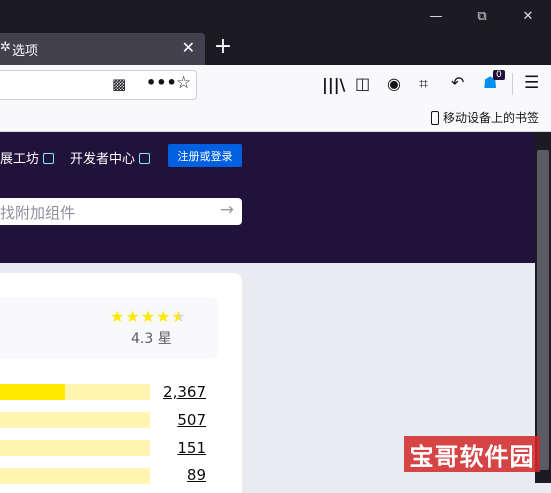 This screenshot has height=493, width=551. Describe the element at coordinates (205, 155) in the screenshot. I see `register-login-button: 注册或登录` at that location.